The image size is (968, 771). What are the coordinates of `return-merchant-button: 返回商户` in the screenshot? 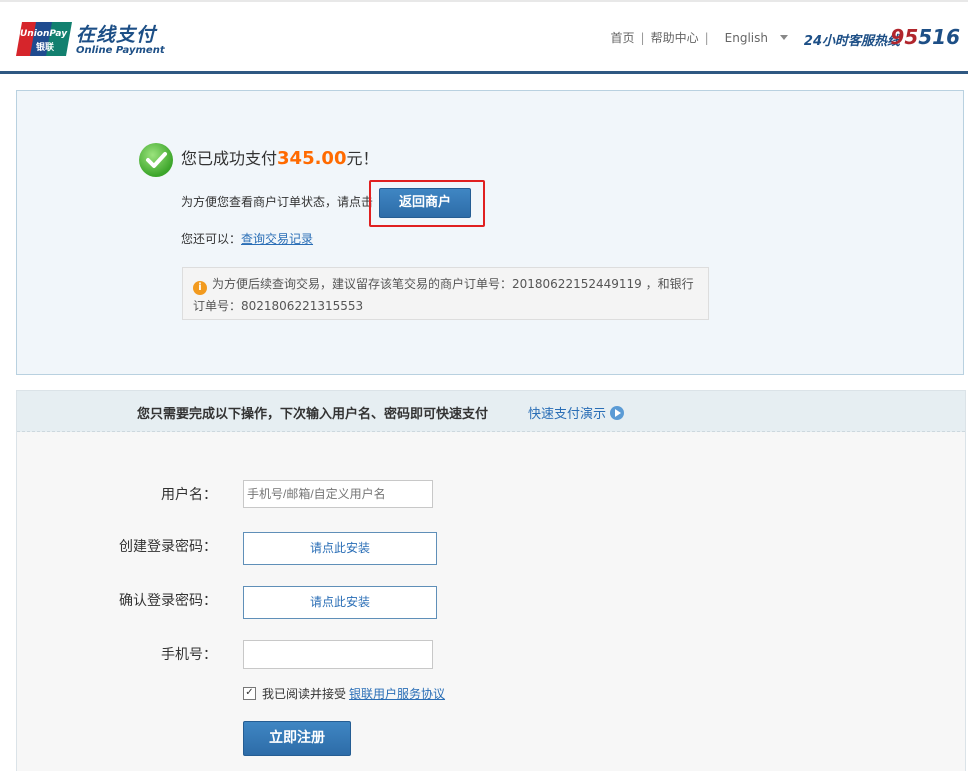 It's located at (425, 203).